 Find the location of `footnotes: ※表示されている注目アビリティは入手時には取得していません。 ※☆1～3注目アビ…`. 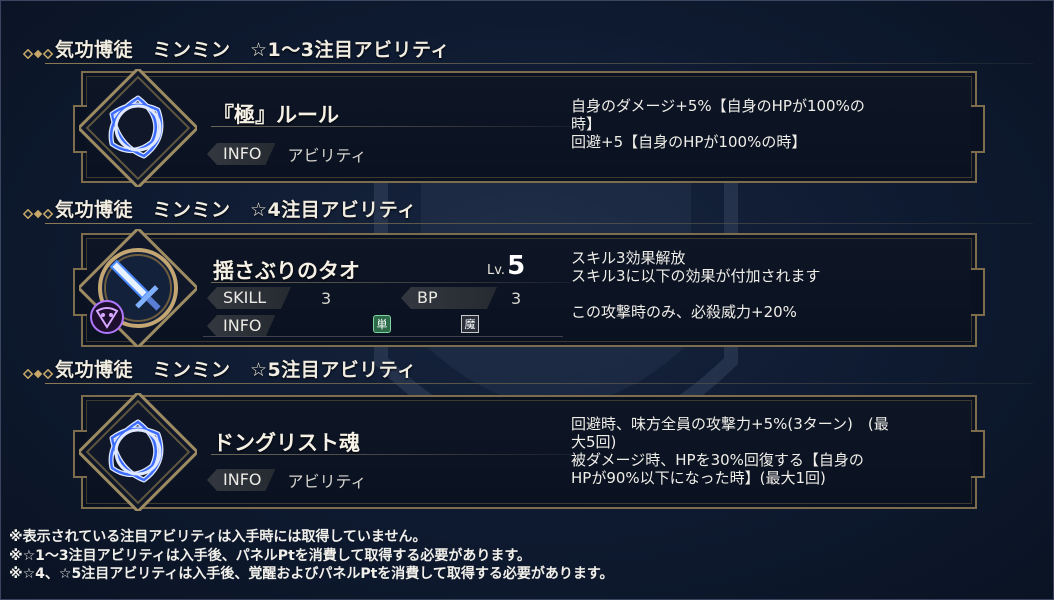

footnotes: ※表示されている注目アビリティは入手時には取得していません。 ※☆1～3注目アビ… is located at coordinates (311, 556).